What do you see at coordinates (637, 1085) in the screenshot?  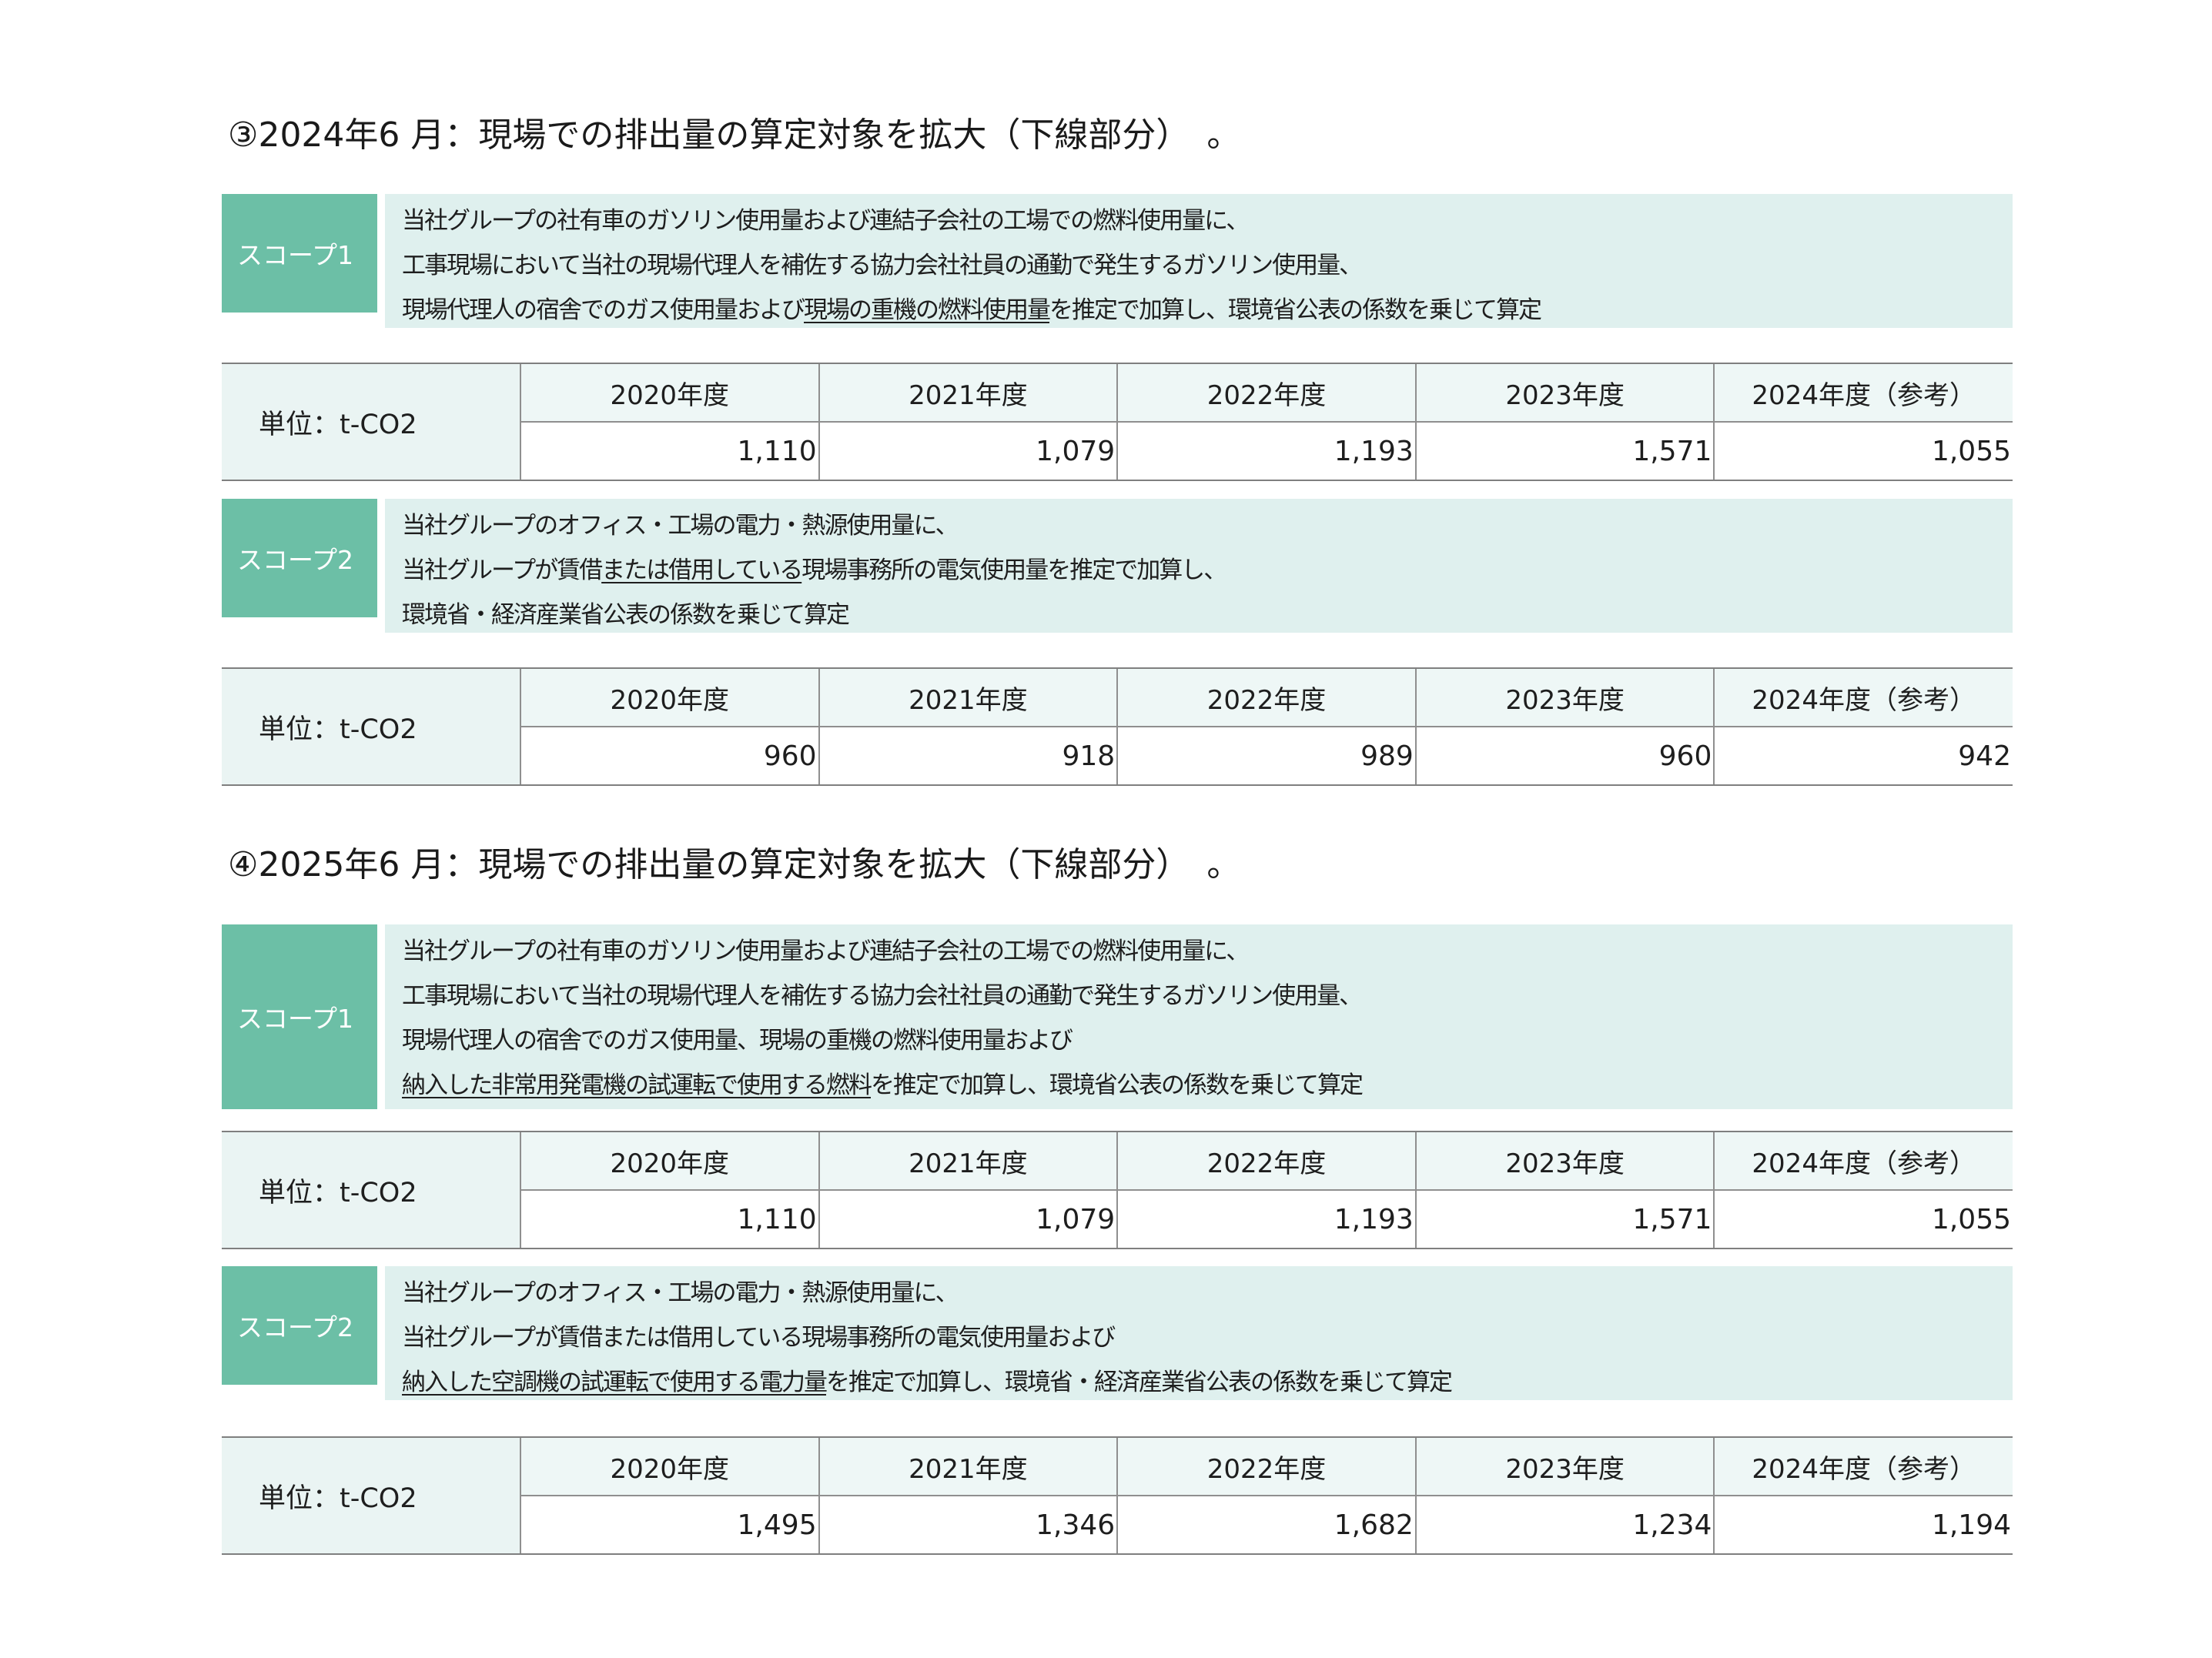 I see `underlined-text: 納入した非常用発電機の試運転で使用する燃料` at bounding box center [637, 1085].